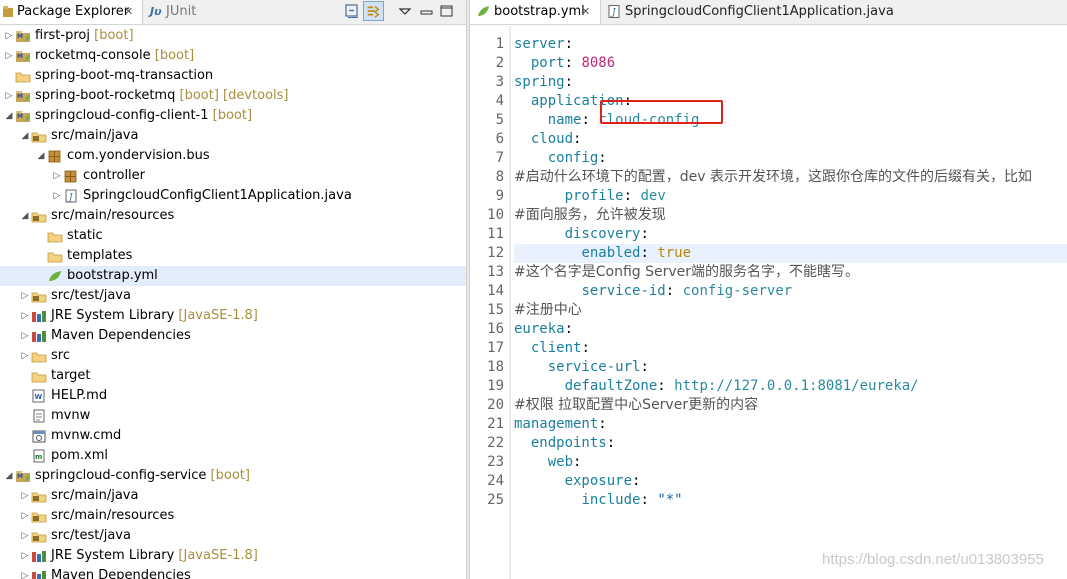 The image size is (1067, 579). I want to click on code-line: cloud:, so click(790, 139).